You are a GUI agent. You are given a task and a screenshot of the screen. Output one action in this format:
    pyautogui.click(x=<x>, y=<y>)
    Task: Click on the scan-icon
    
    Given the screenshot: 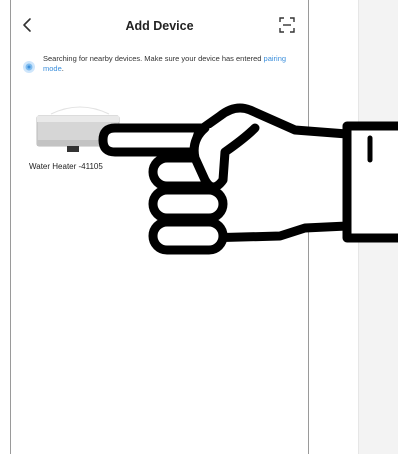 What is the action you would take?
    pyautogui.click(x=287, y=25)
    